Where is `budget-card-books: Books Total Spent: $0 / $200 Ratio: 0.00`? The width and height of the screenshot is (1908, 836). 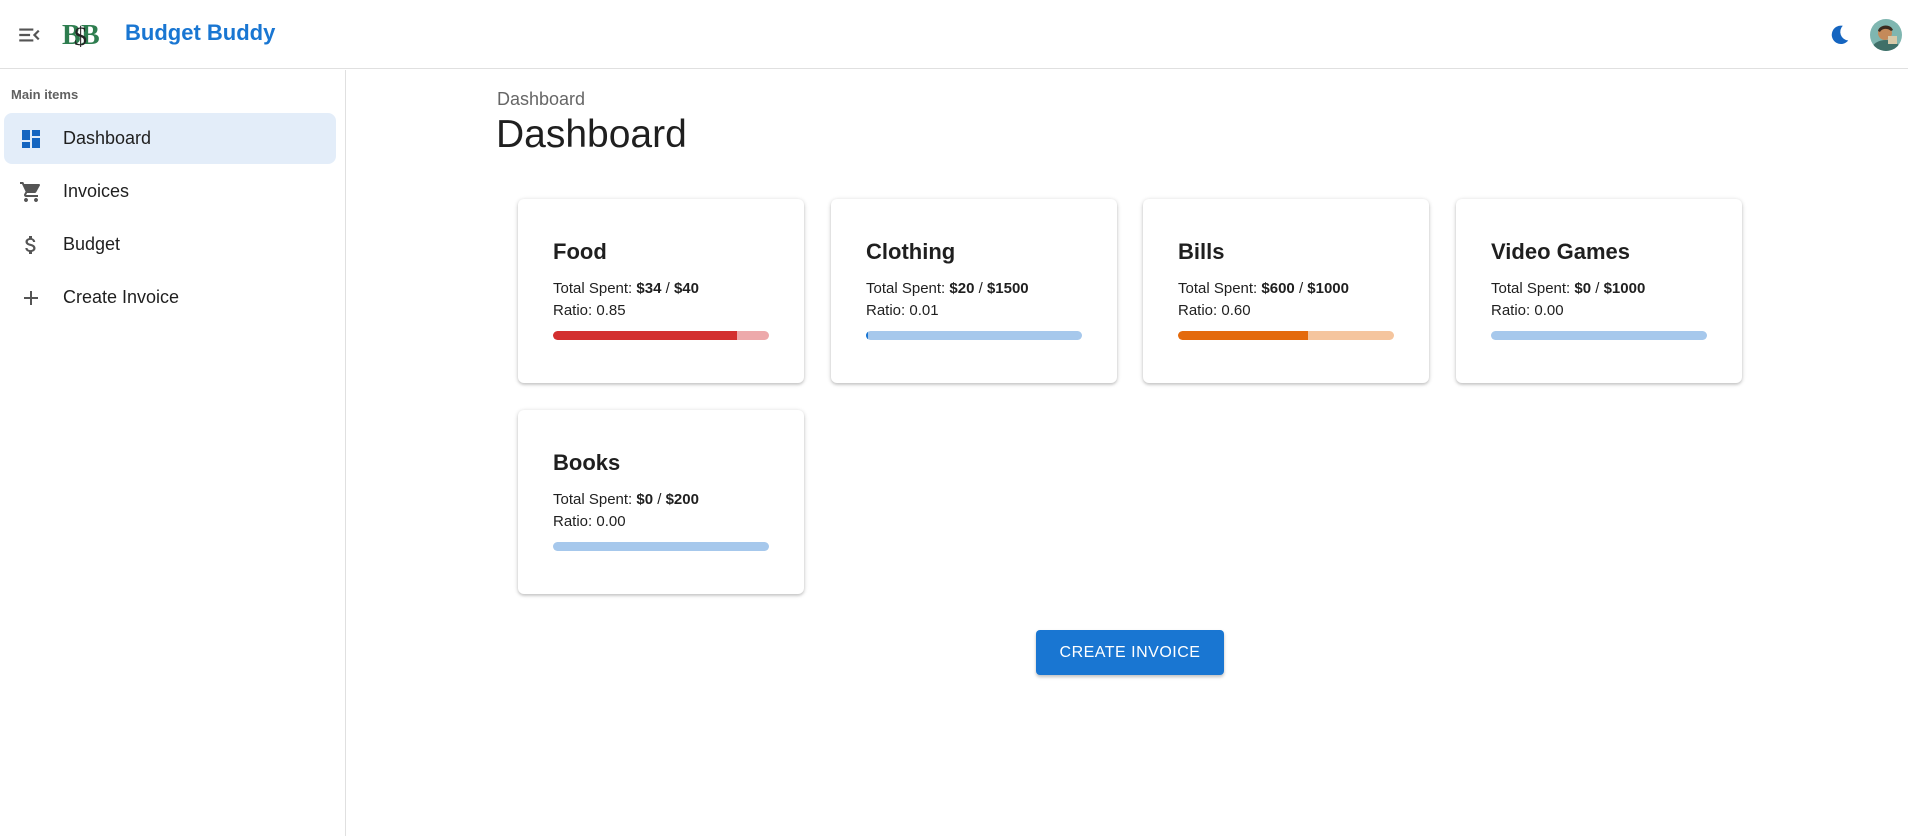
budget-card-books: Books Total Spent: $0 / $200 Ratio: 0.00 is located at coordinates (661, 502).